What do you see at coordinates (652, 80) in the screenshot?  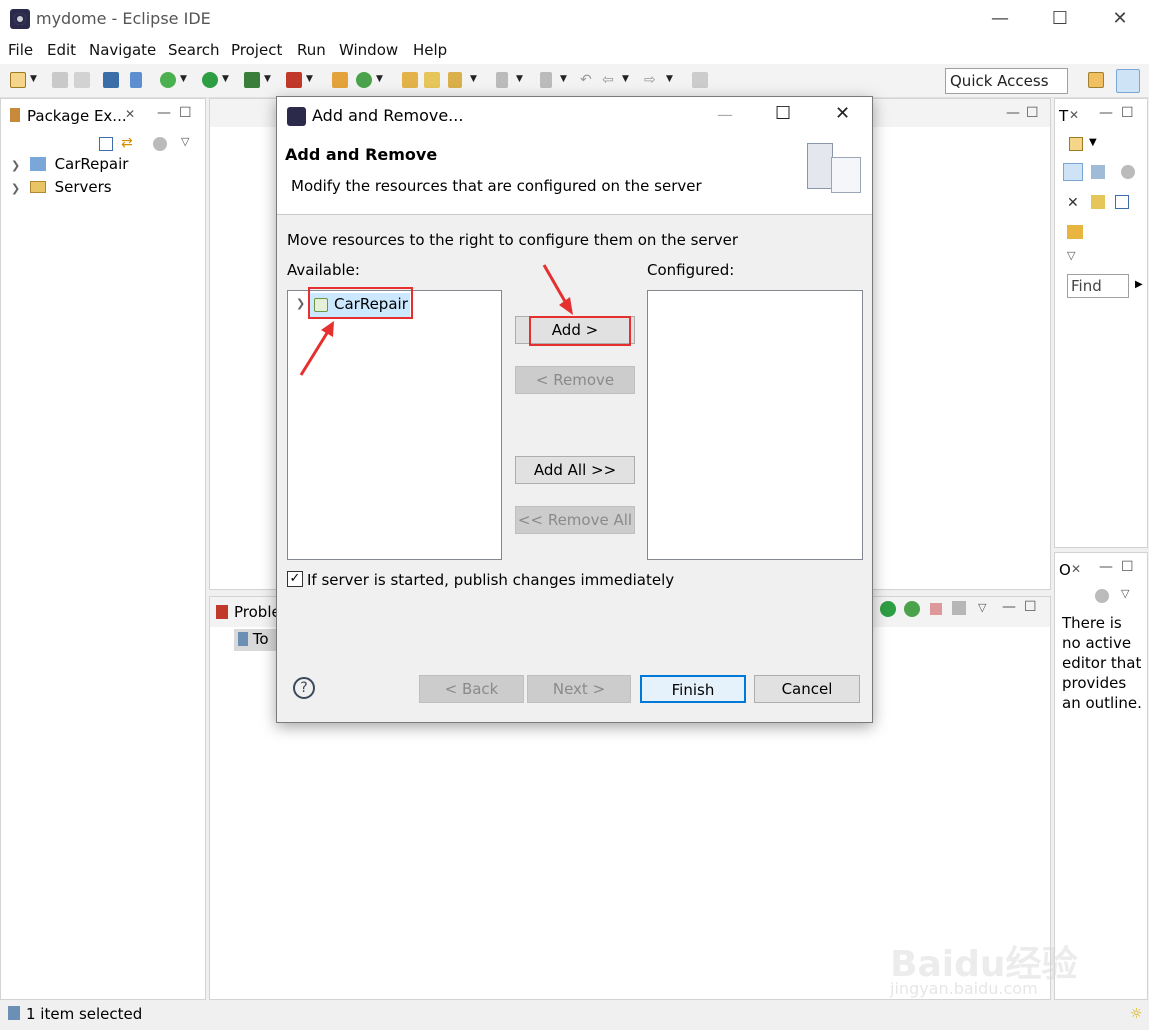 I see `forward-icon: ⇨` at bounding box center [652, 80].